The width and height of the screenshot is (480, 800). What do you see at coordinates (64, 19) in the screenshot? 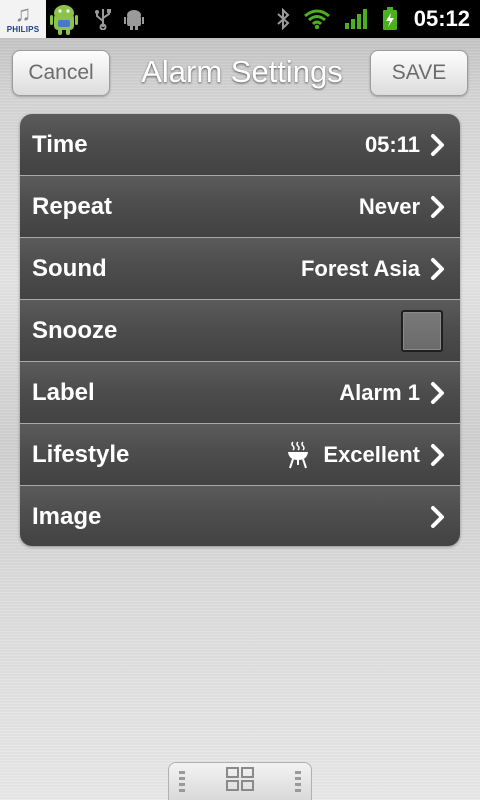
I see `android-app-icon` at bounding box center [64, 19].